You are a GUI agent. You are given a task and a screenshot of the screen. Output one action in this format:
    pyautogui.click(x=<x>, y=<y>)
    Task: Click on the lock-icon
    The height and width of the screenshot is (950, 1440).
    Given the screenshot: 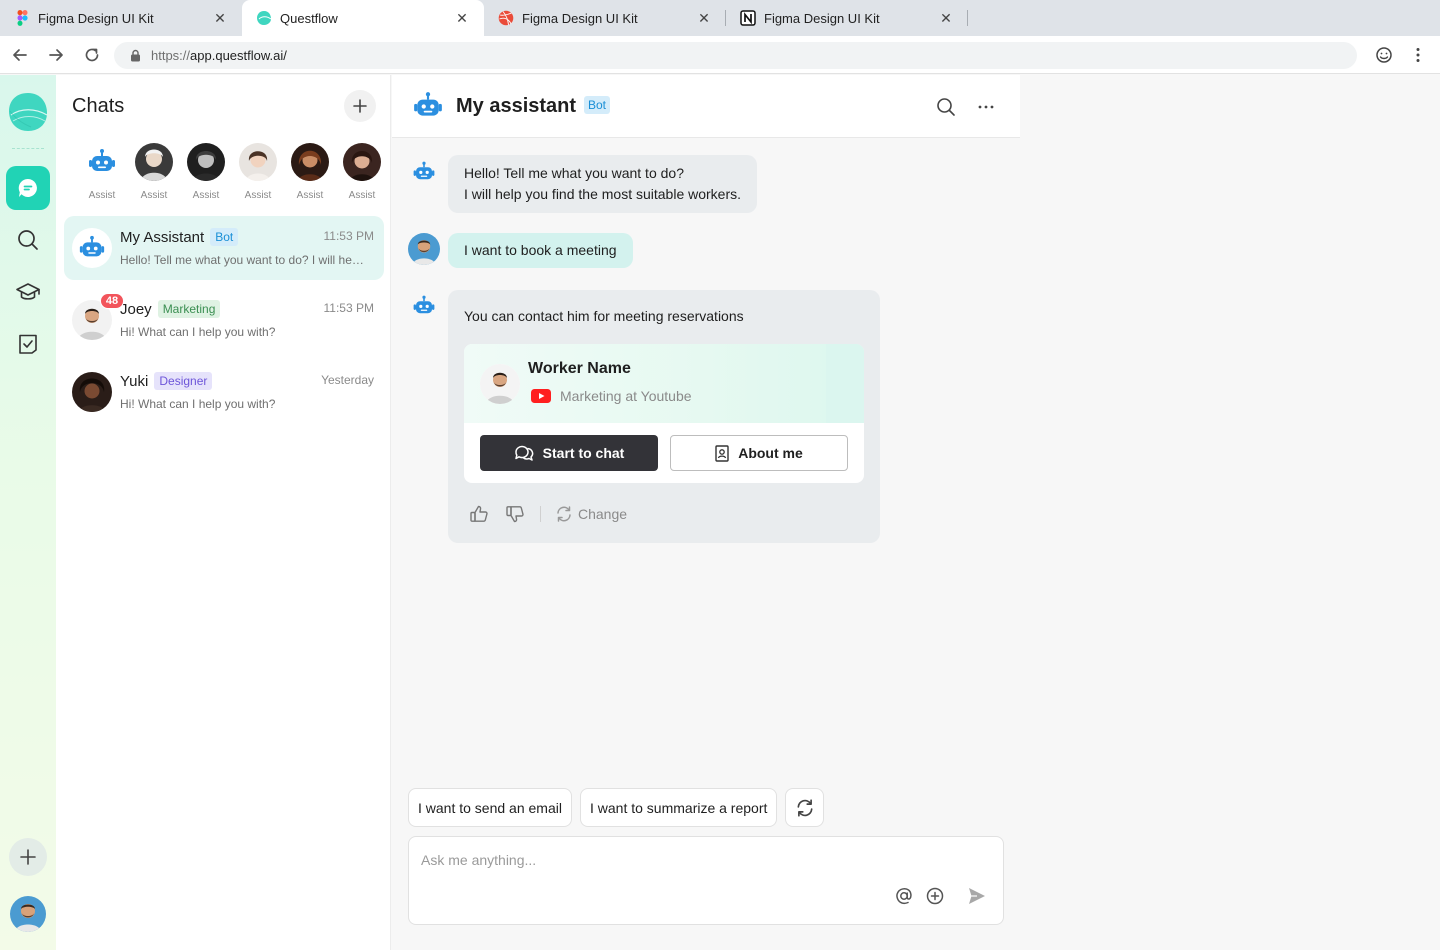 What is the action you would take?
    pyautogui.click(x=135, y=55)
    